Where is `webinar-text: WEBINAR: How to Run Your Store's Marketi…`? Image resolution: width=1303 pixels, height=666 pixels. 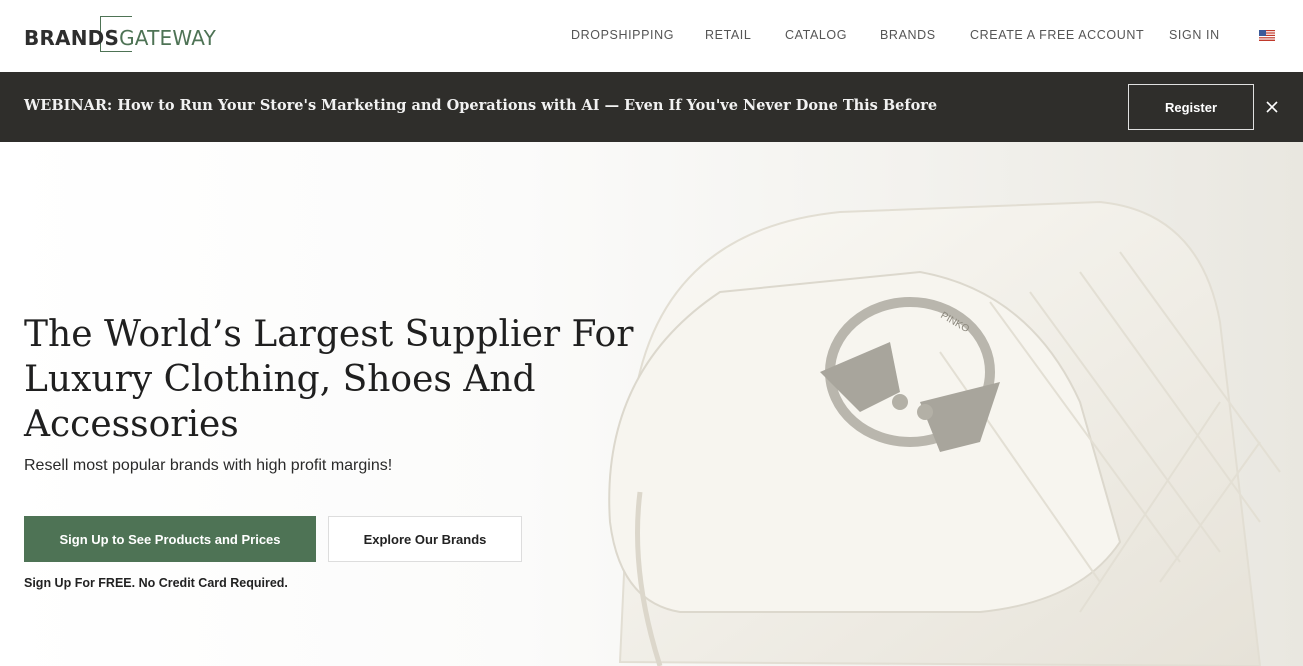
webinar-text: WEBINAR: How to Run Your Store's Marketi… is located at coordinates (480, 105).